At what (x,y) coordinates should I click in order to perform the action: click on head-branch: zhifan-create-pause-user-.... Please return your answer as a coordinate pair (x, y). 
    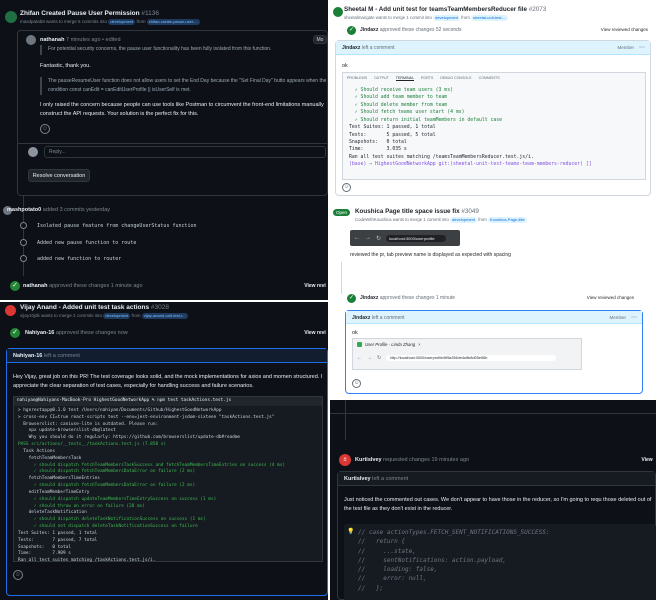
    Looking at the image, I should click on (173, 22).